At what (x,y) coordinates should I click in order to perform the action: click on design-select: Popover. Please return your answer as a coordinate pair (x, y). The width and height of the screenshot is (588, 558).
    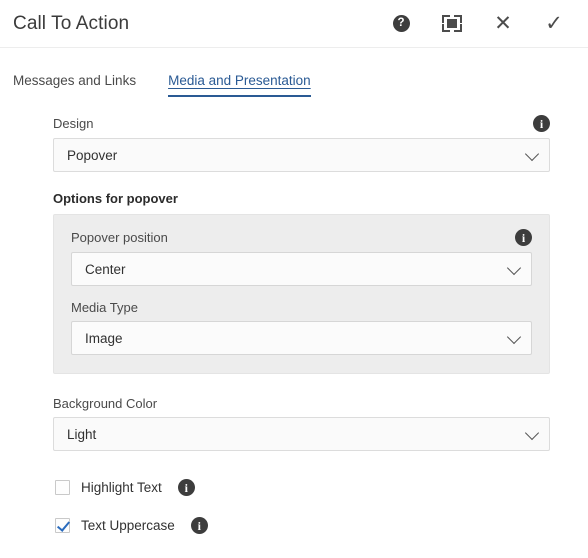
    Looking at the image, I should click on (301, 155).